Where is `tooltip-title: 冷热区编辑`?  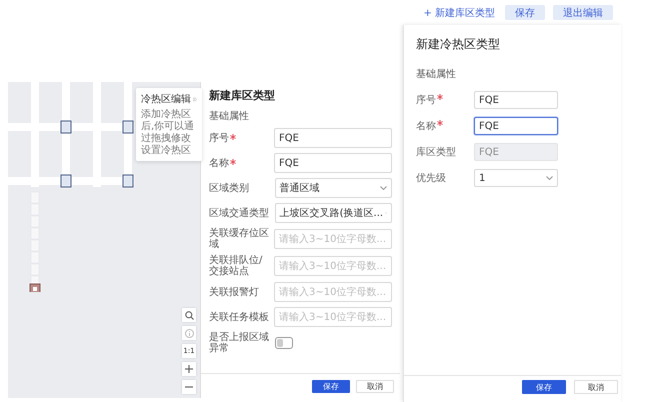 tooltip-title: 冷热区编辑 is located at coordinates (166, 99).